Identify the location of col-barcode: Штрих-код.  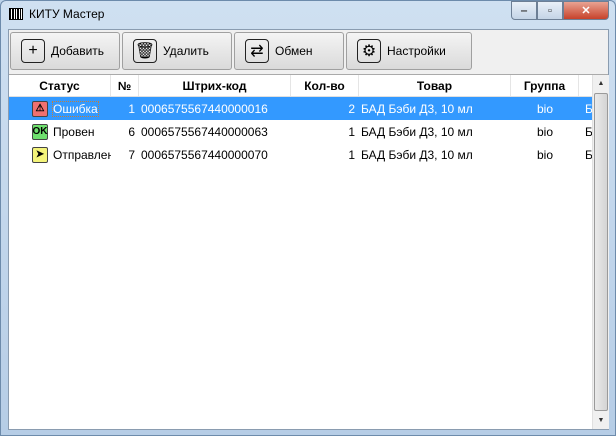
(215, 85).